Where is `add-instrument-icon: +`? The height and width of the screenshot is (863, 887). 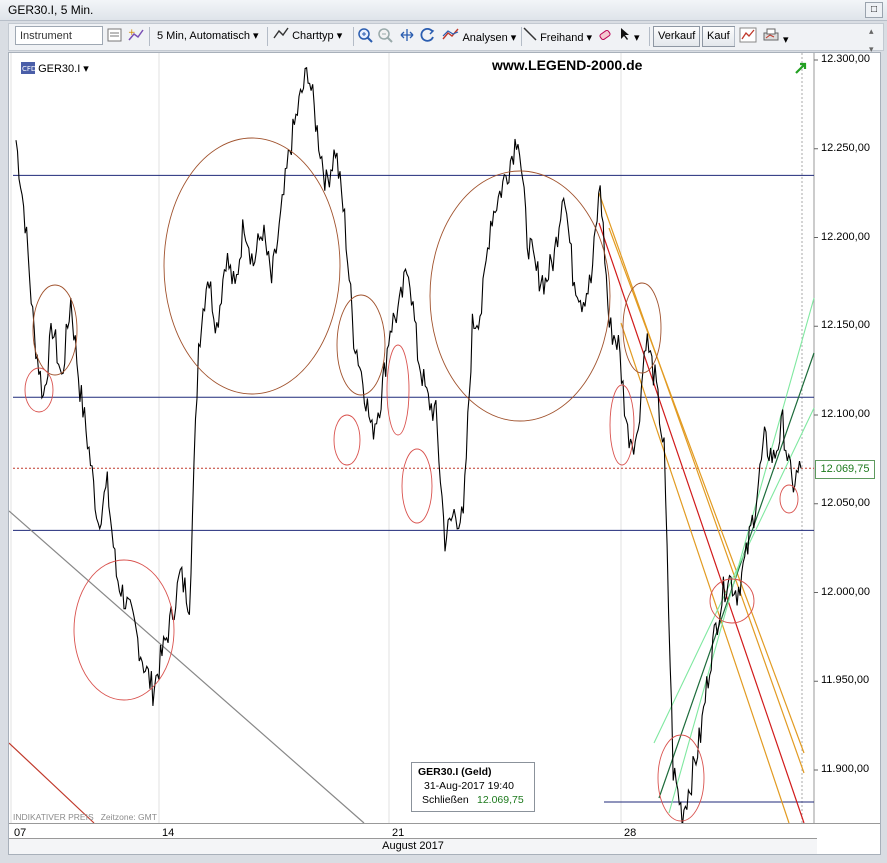
add-instrument-icon: + is located at coordinates (136, 36).